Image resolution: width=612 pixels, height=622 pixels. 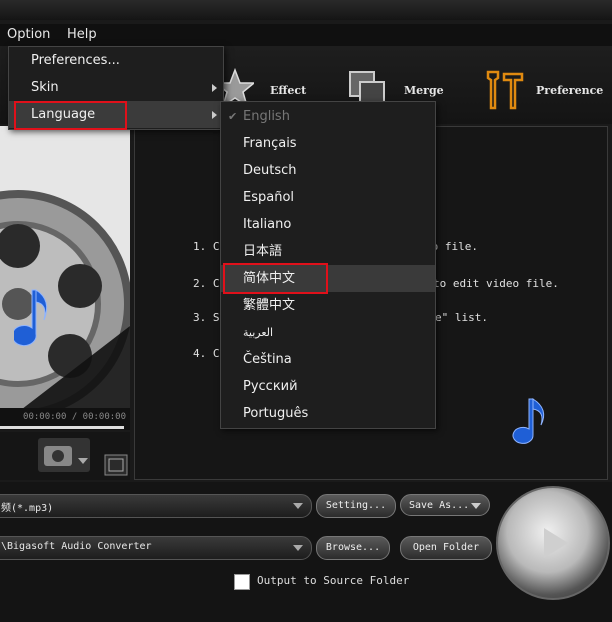 I want to click on video-preview, so click(x=65, y=267).